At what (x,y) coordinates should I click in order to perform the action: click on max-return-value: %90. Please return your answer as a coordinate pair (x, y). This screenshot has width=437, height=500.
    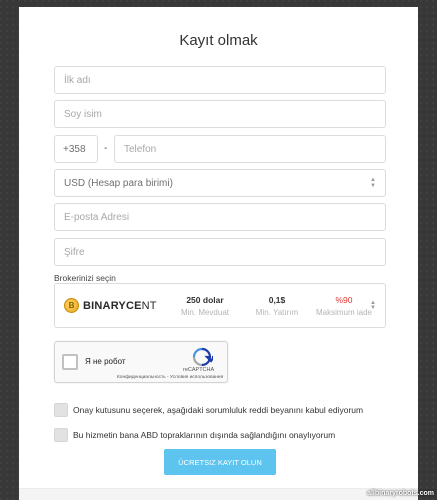
    Looking at the image, I should click on (344, 300).